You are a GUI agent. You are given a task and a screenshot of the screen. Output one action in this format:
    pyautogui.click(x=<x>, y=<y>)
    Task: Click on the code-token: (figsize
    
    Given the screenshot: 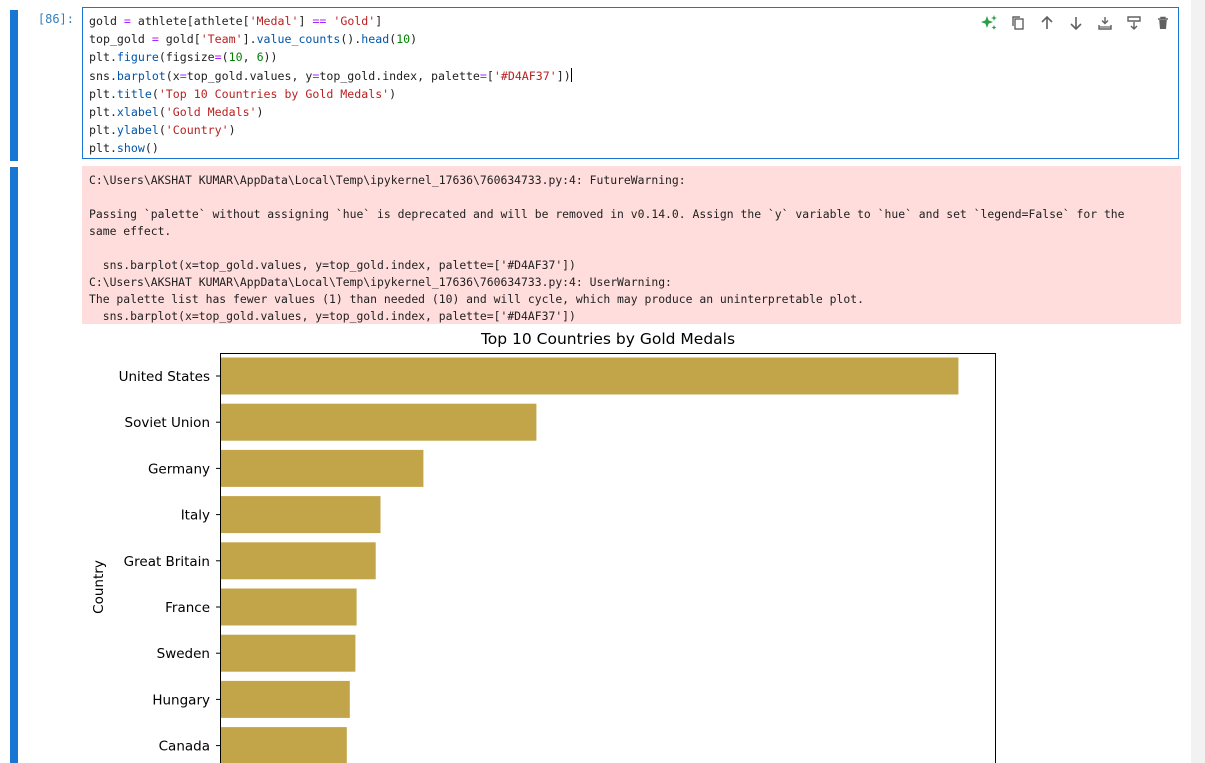 What is the action you would take?
    pyautogui.click(x=186, y=57)
    